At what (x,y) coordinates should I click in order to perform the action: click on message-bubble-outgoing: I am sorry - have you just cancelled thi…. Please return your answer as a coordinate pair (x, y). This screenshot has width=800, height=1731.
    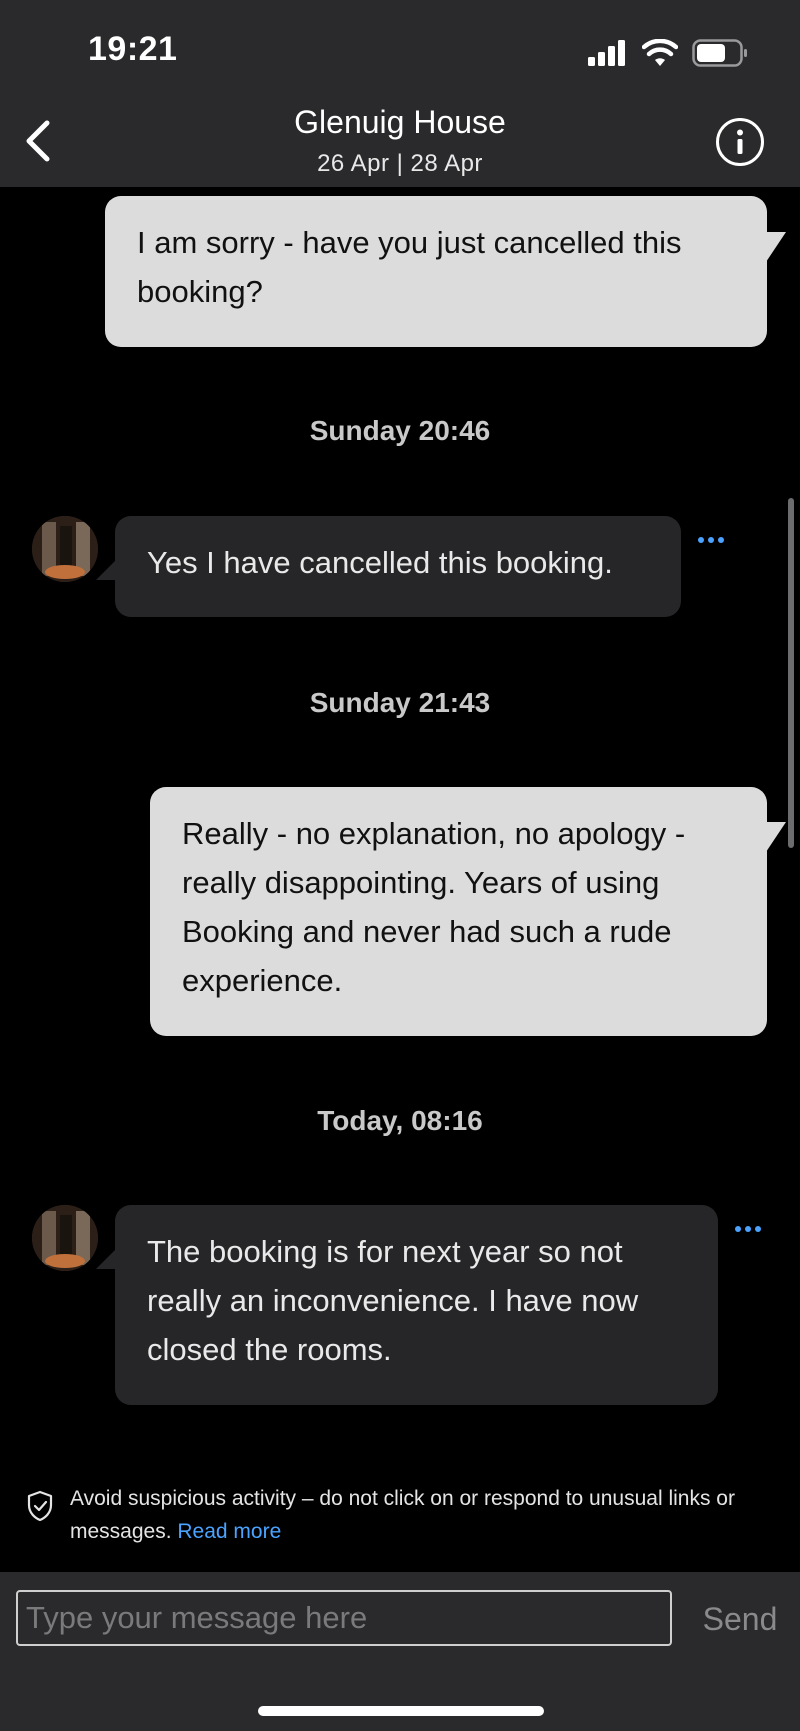
    Looking at the image, I should click on (436, 271).